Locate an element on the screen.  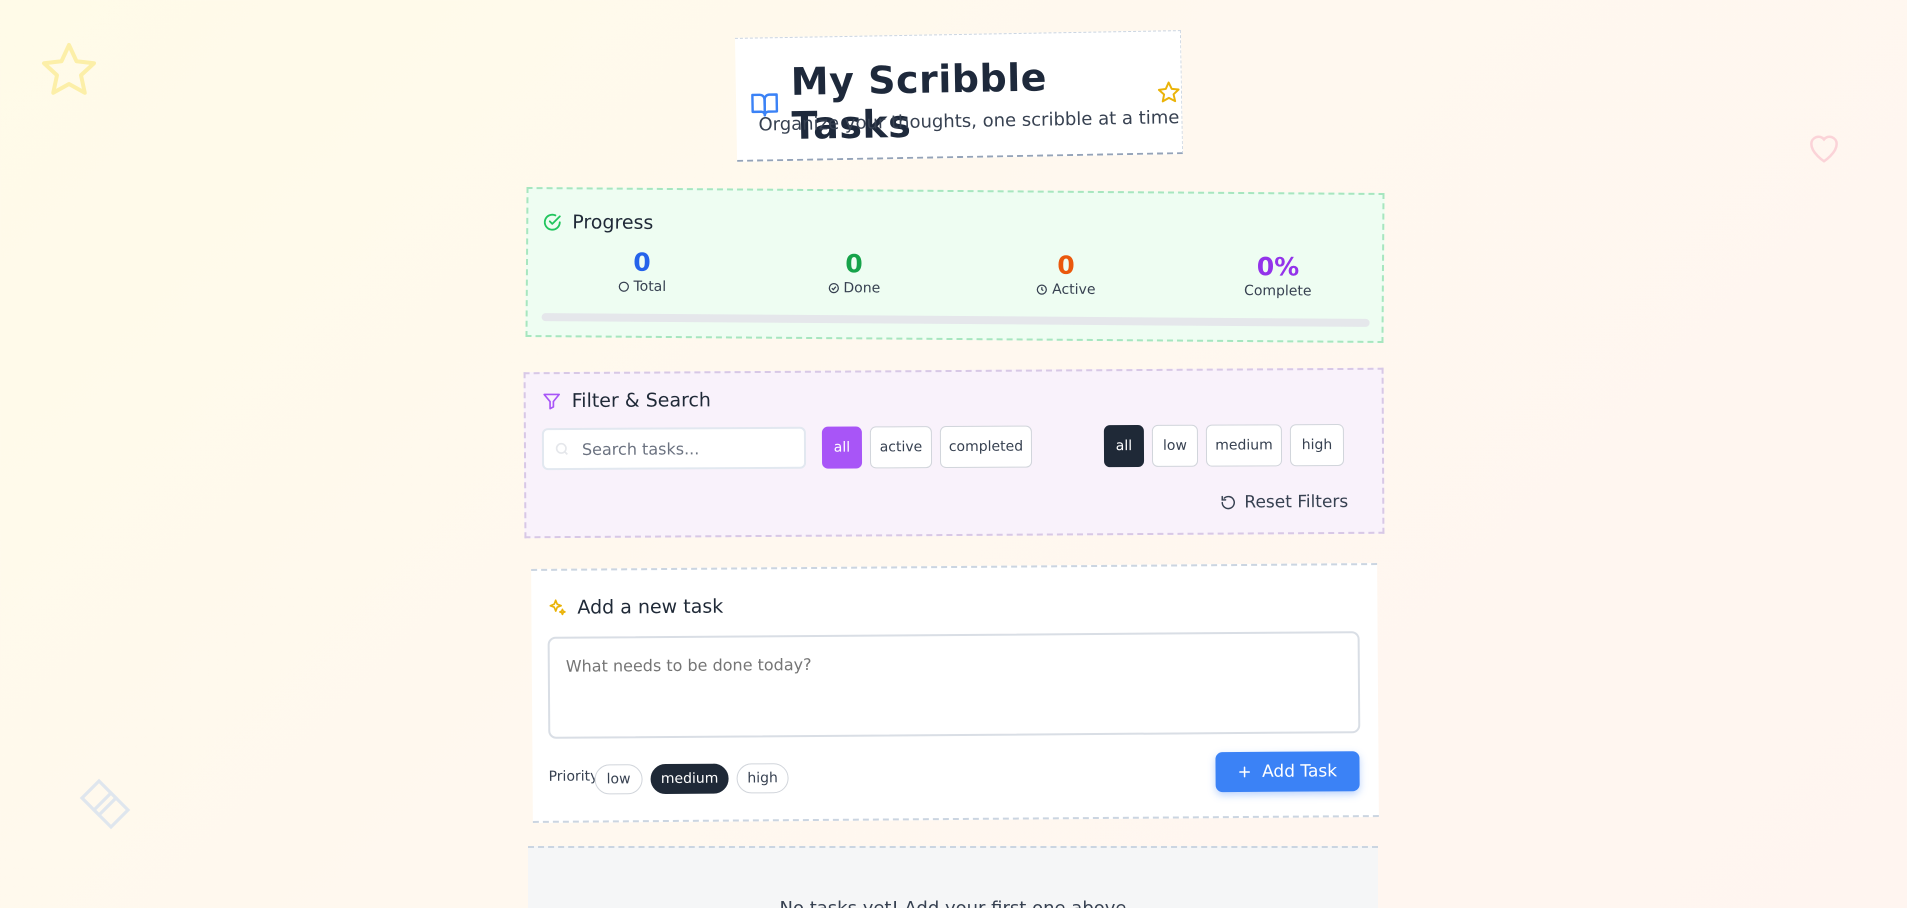
stat-active-label: Active is located at coordinates (1066, 289).